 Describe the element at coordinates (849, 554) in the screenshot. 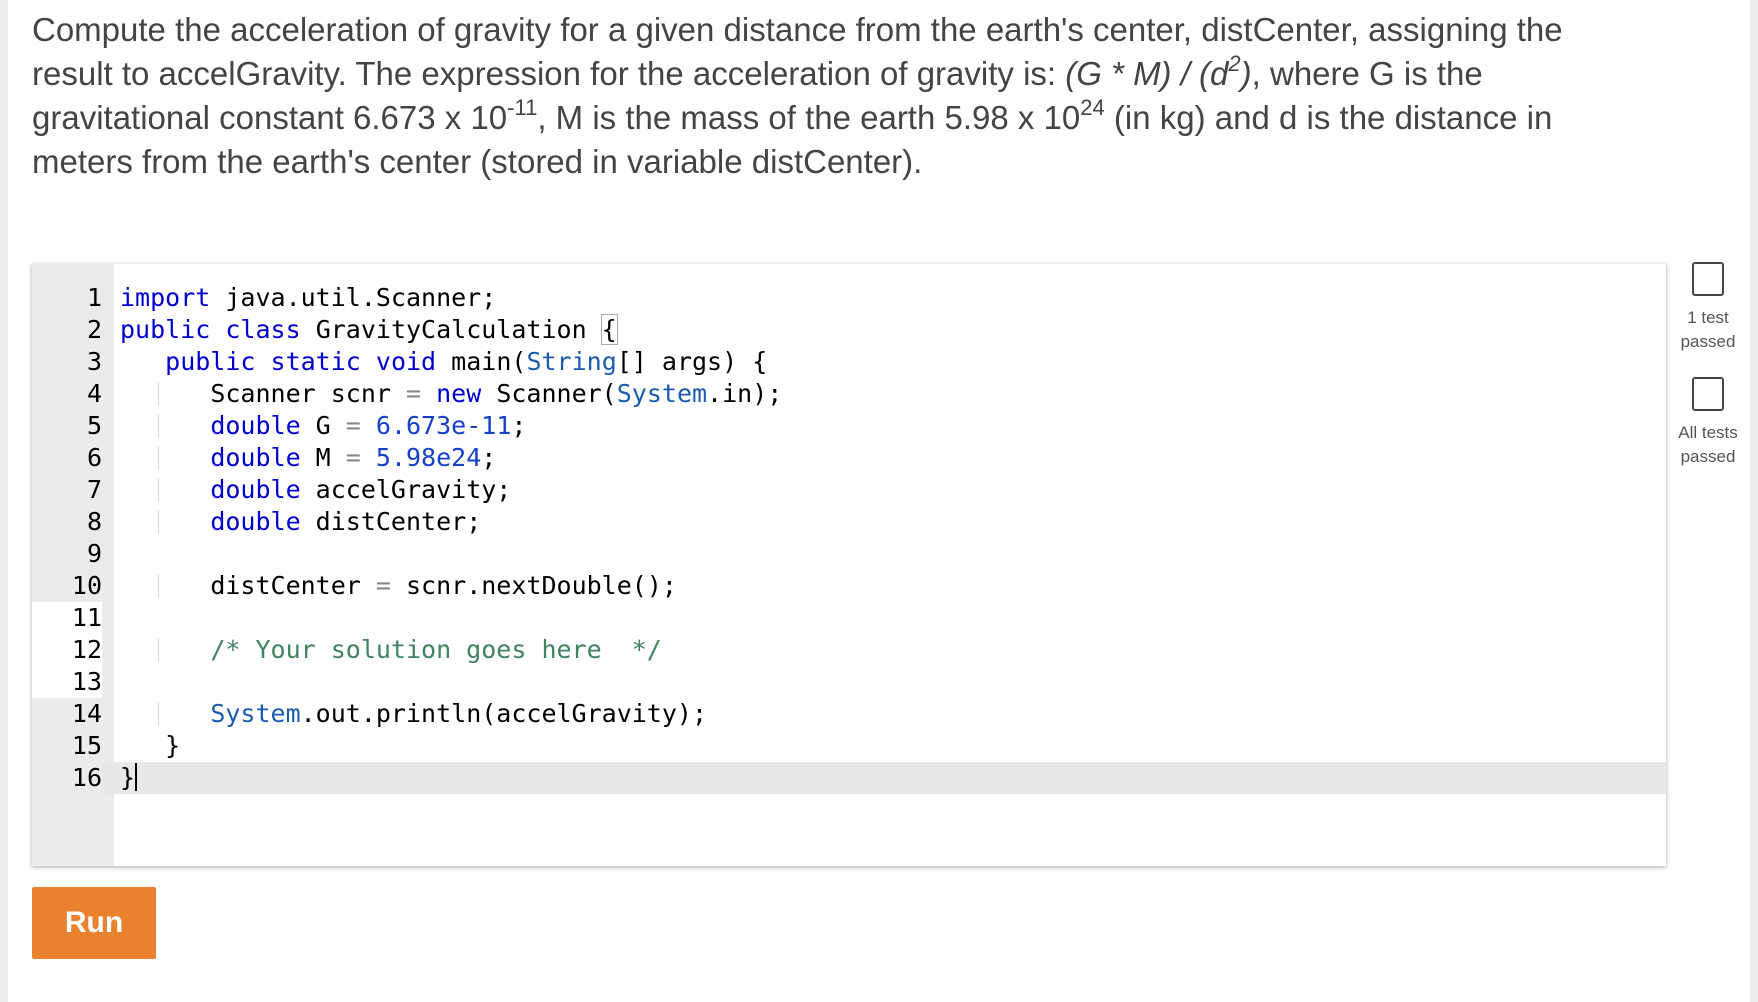

I see `code-line: 9` at that location.